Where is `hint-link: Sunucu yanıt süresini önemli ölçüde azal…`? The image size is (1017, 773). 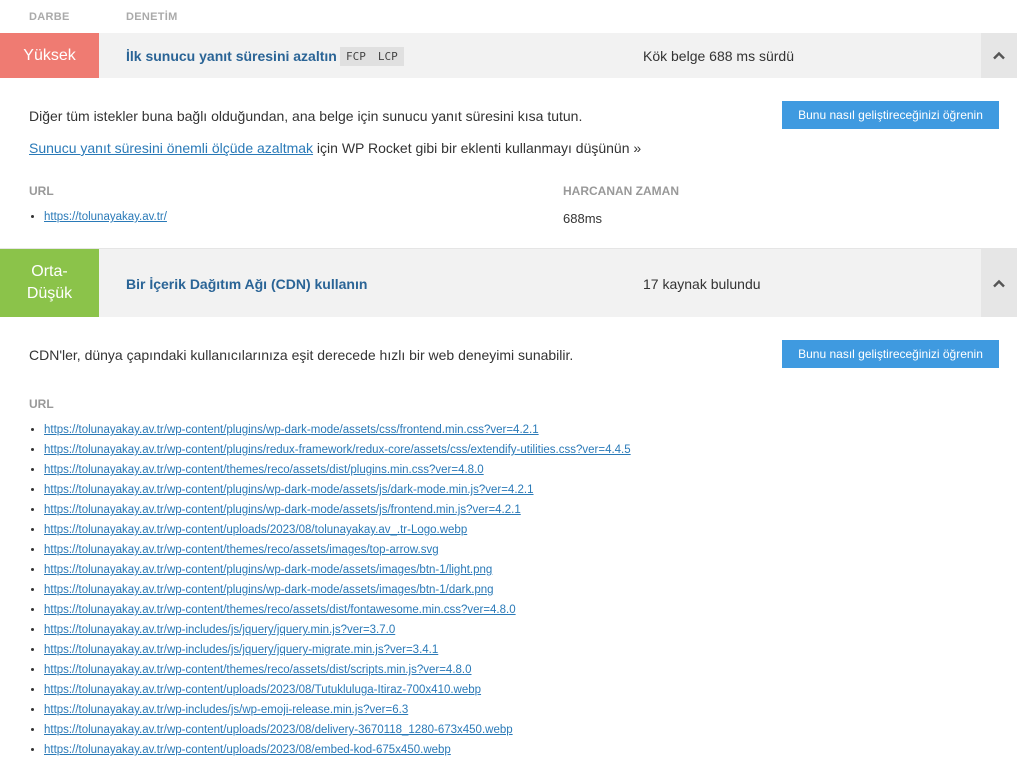 hint-link: Sunucu yanıt süresini önemli ölçüde azal… is located at coordinates (171, 148).